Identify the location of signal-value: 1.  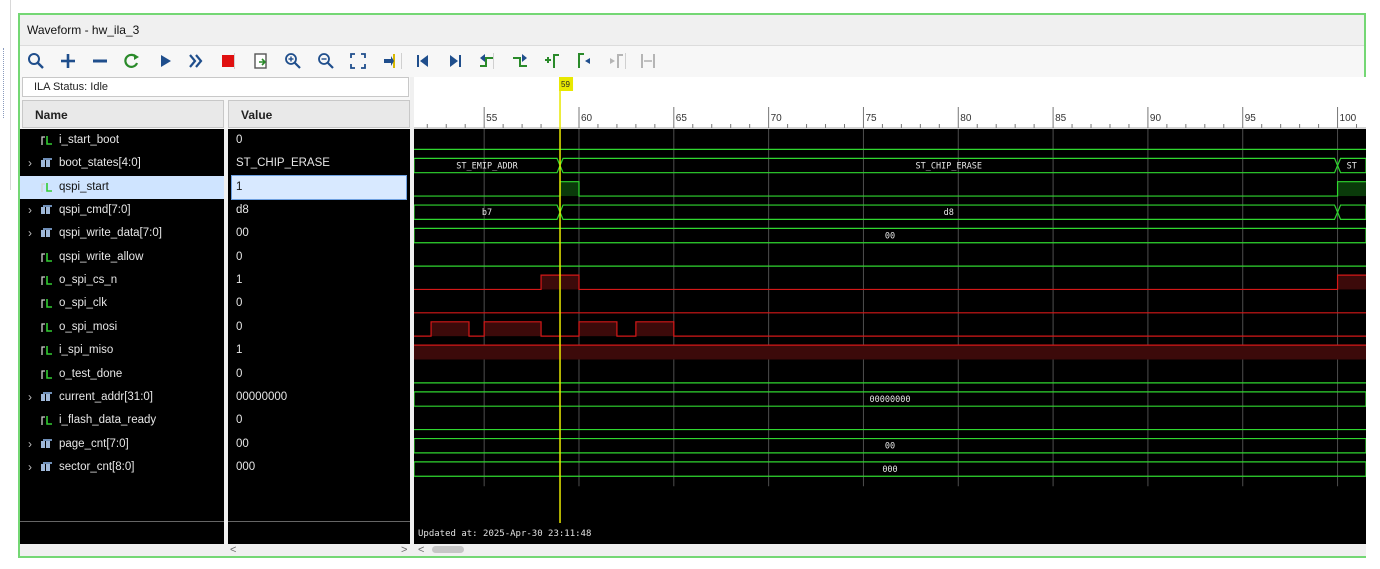
(239, 186).